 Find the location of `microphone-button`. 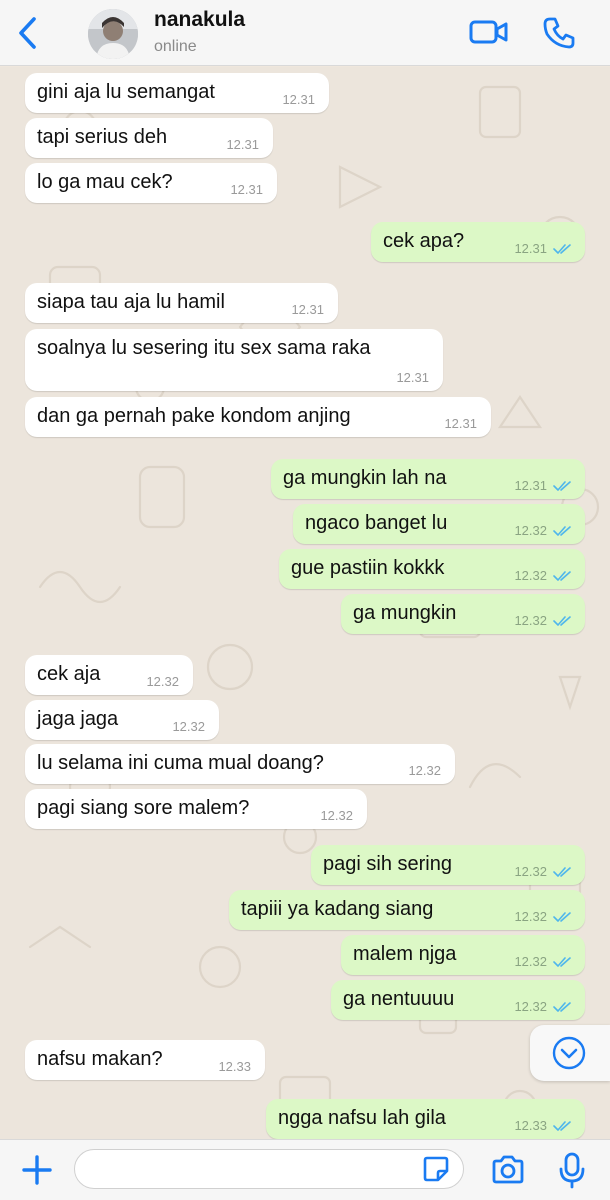

microphone-button is located at coordinates (572, 1170).